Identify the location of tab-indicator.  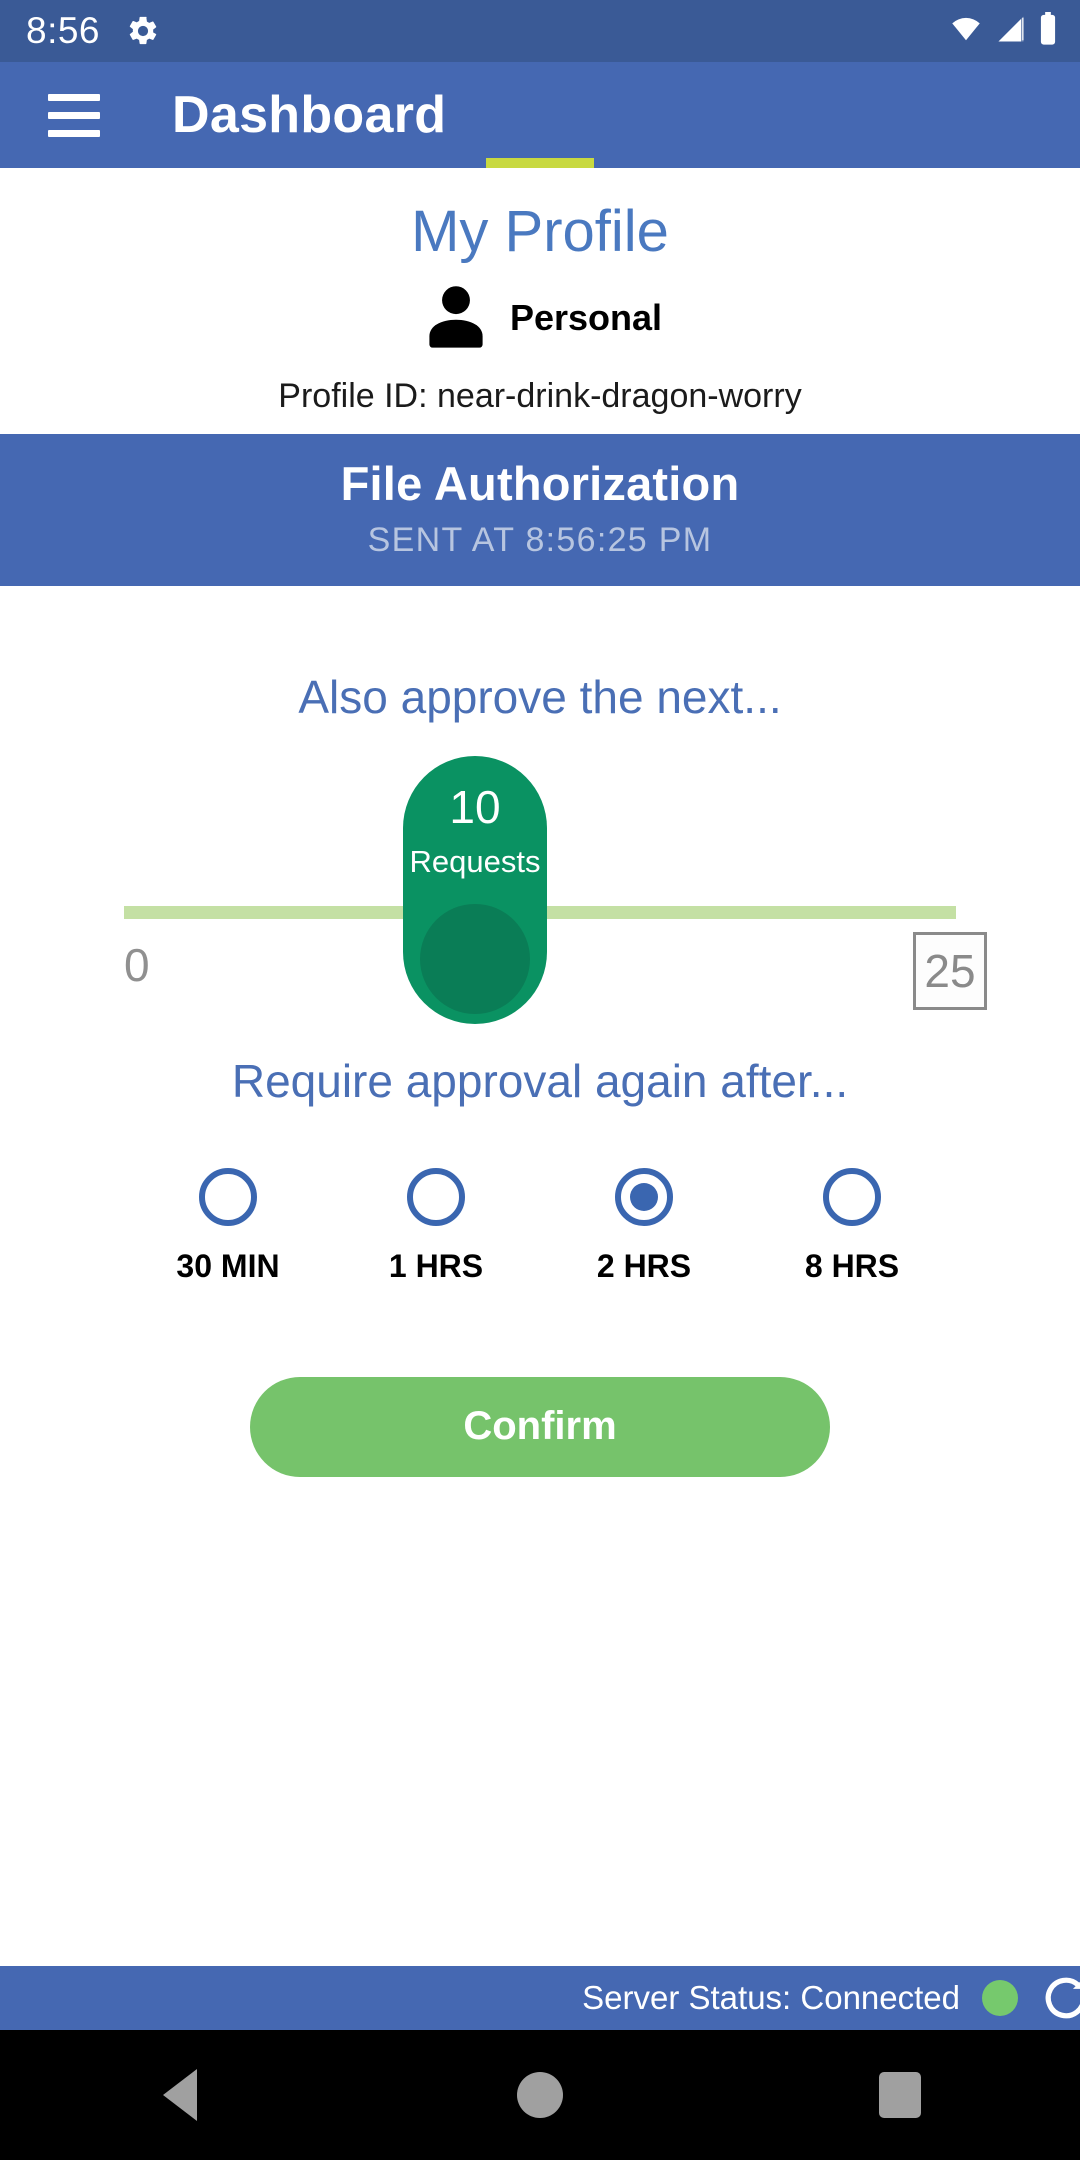
(540, 163).